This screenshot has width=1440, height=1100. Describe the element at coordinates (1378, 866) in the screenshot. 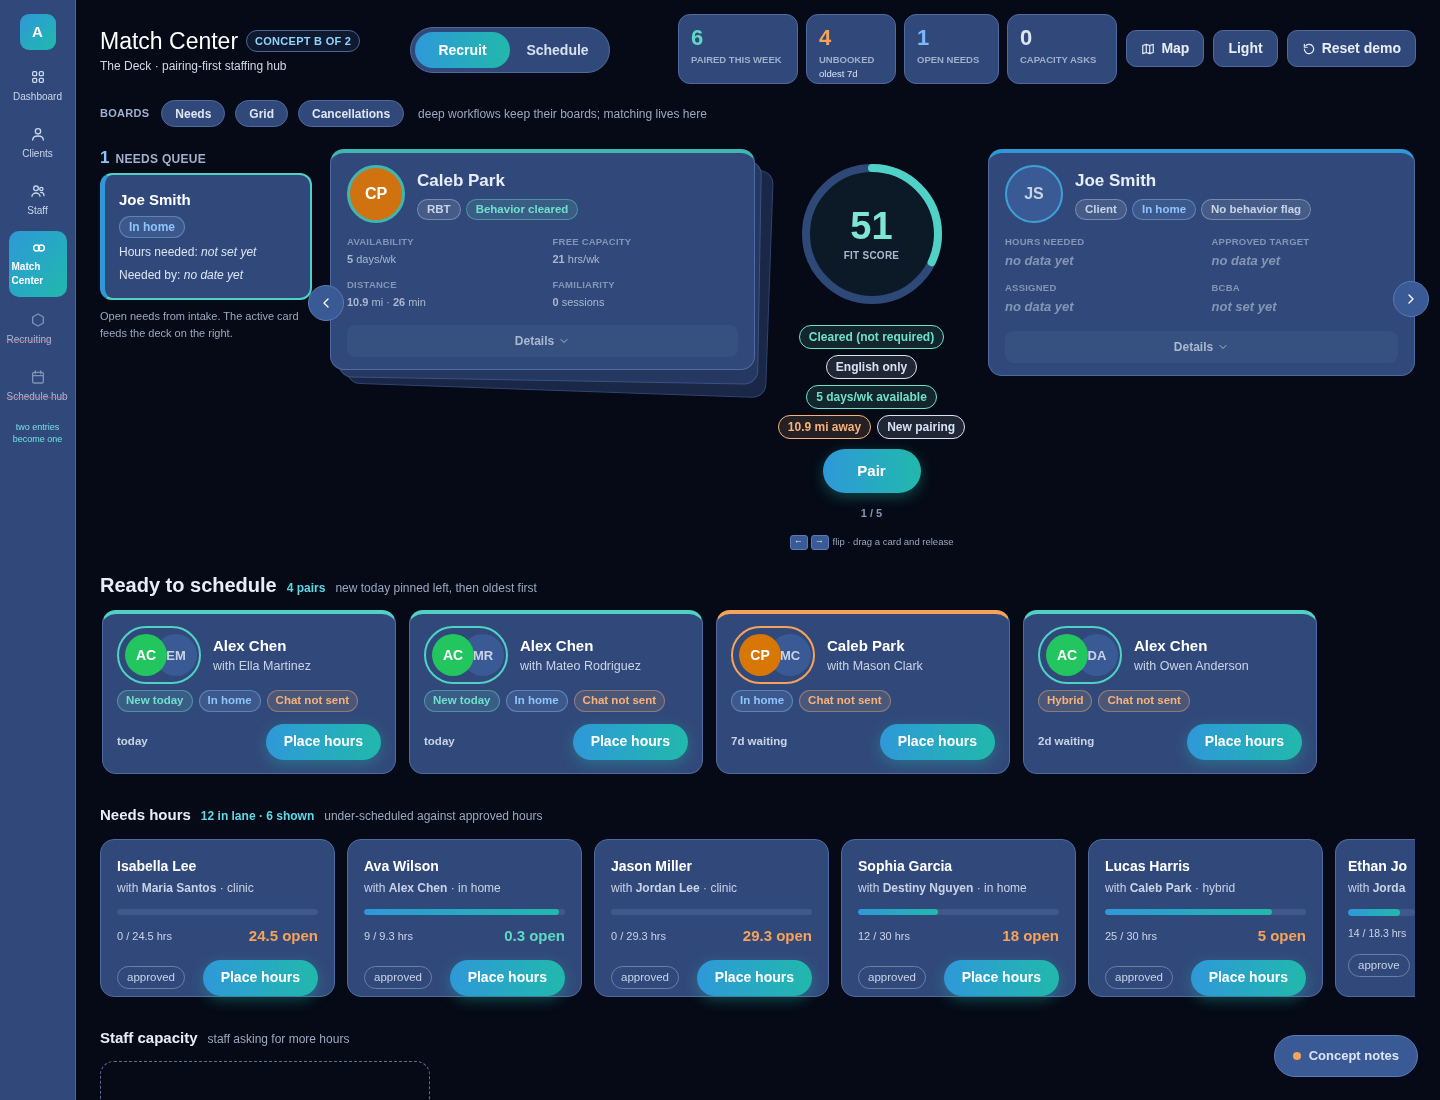

I see `client-name: Ethan Jo` at that location.